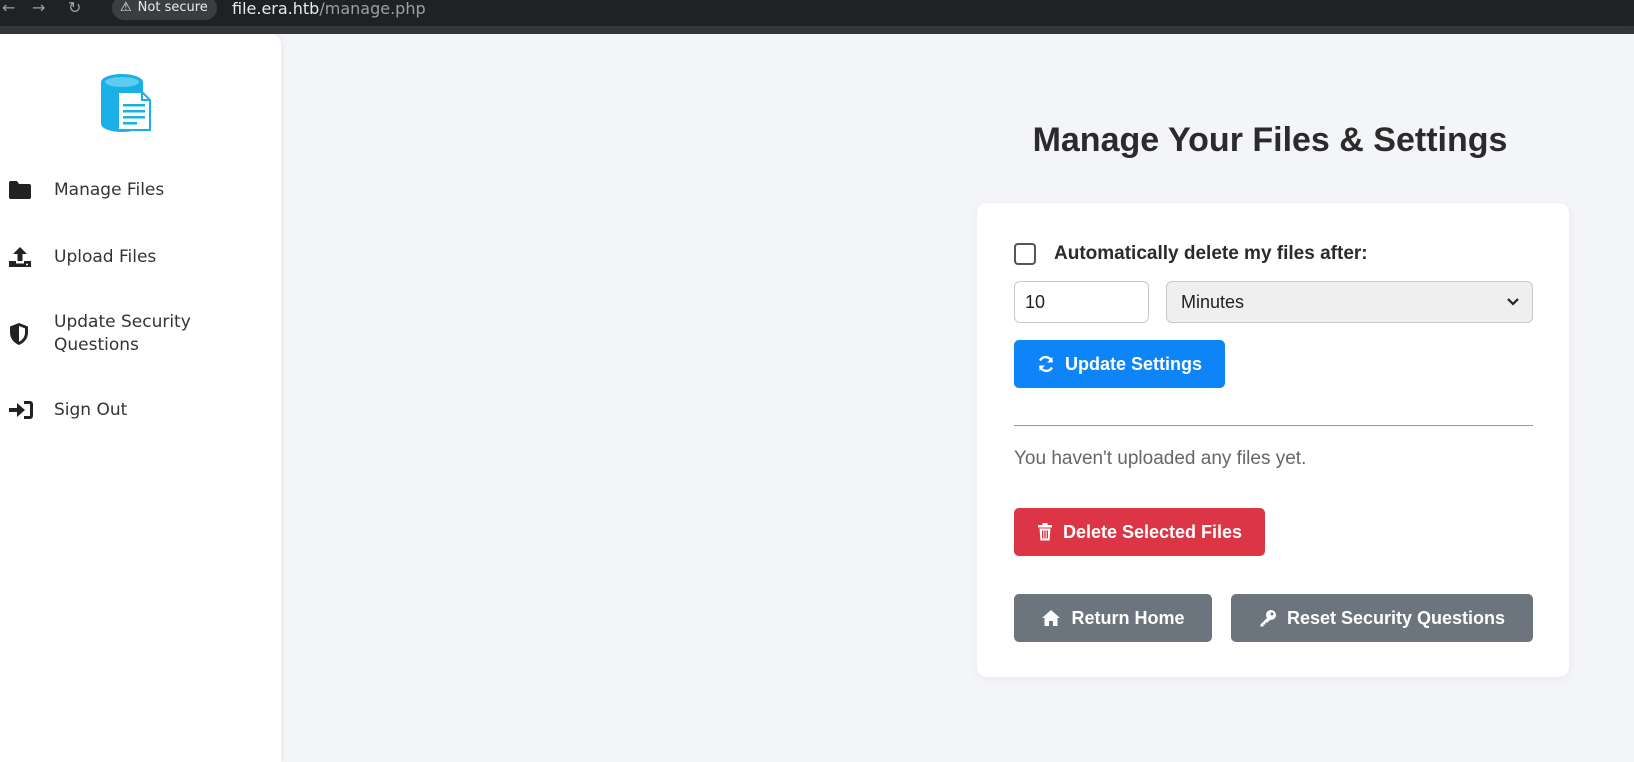 This screenshot has width=1634, height=762. What do you see at coordinates (1133, 363) in the screenshot?
I see `update-settings-label: Update Settings` at bounding box center [1133, 363].